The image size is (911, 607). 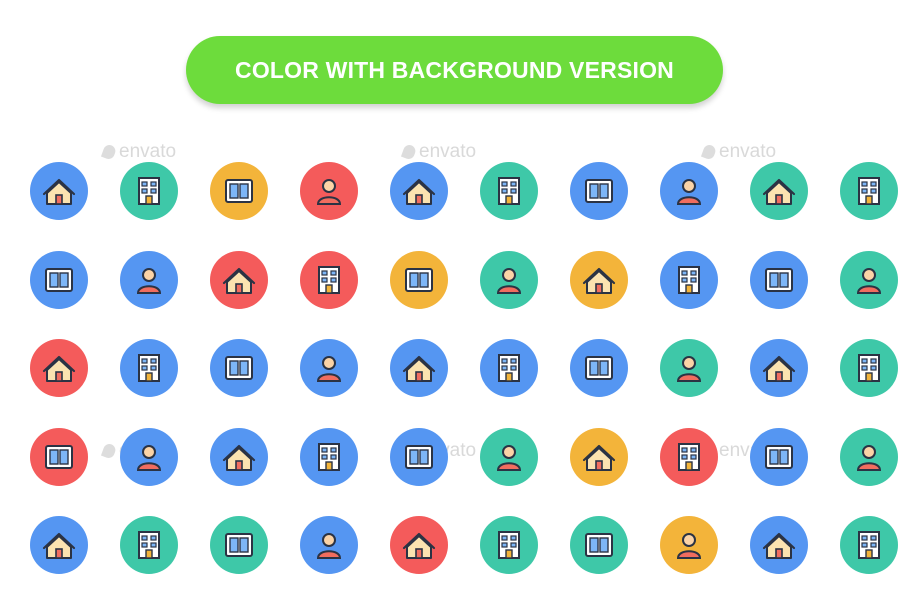 What do you see at coordinates (689, 545) in the screenshot?
I see `property-network-icon` at bounding box center [689, 545].